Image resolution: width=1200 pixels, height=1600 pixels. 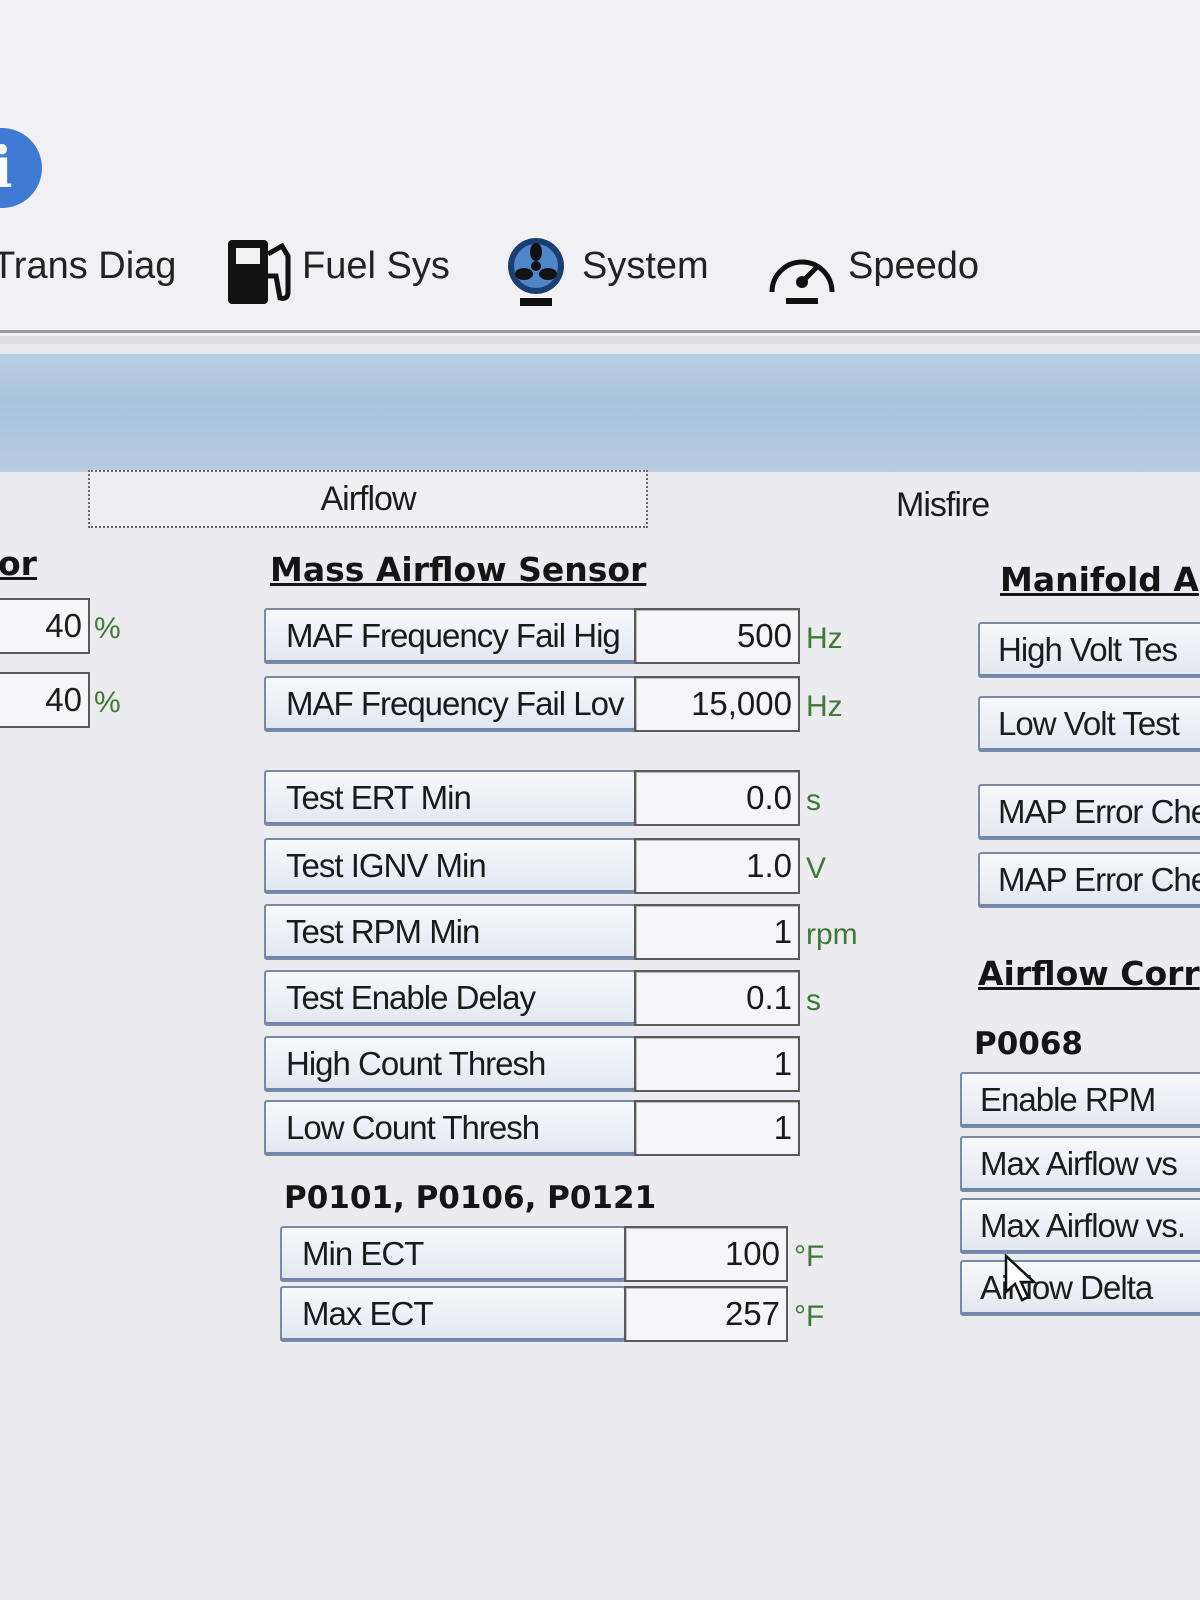 What do you see at coordinates (376, 266) in the screenshot?
I see `toolbar-fuel-sys: Fuel Sys` at bounding box center [376, 266].